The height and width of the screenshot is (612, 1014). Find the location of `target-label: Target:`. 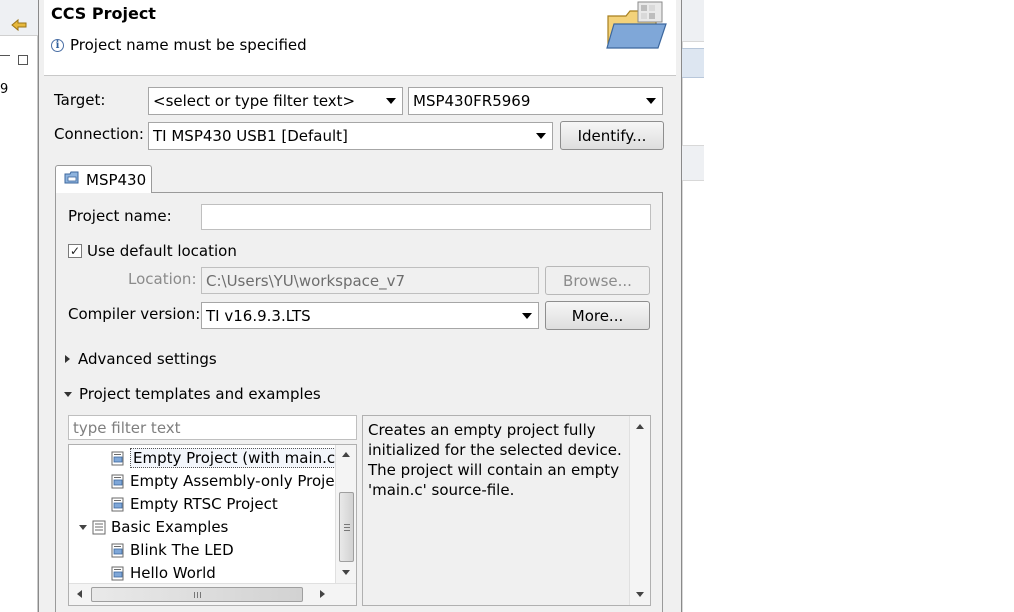

target-label: Target: is located at coordinates (80, 100).